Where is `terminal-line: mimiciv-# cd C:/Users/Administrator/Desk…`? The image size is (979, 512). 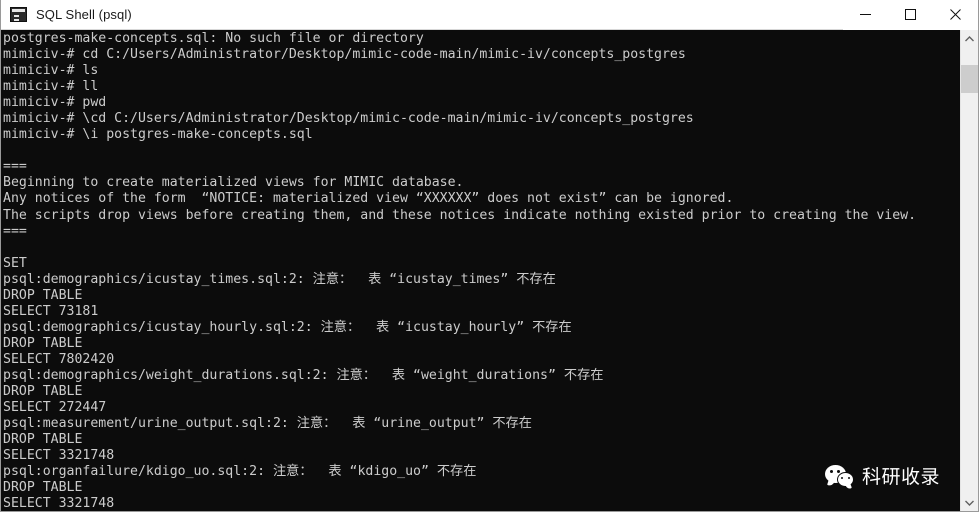 terminal-line: mimiciv-# cd C:/Users/Administrator/Desk… is located at coordinates (344, 55).